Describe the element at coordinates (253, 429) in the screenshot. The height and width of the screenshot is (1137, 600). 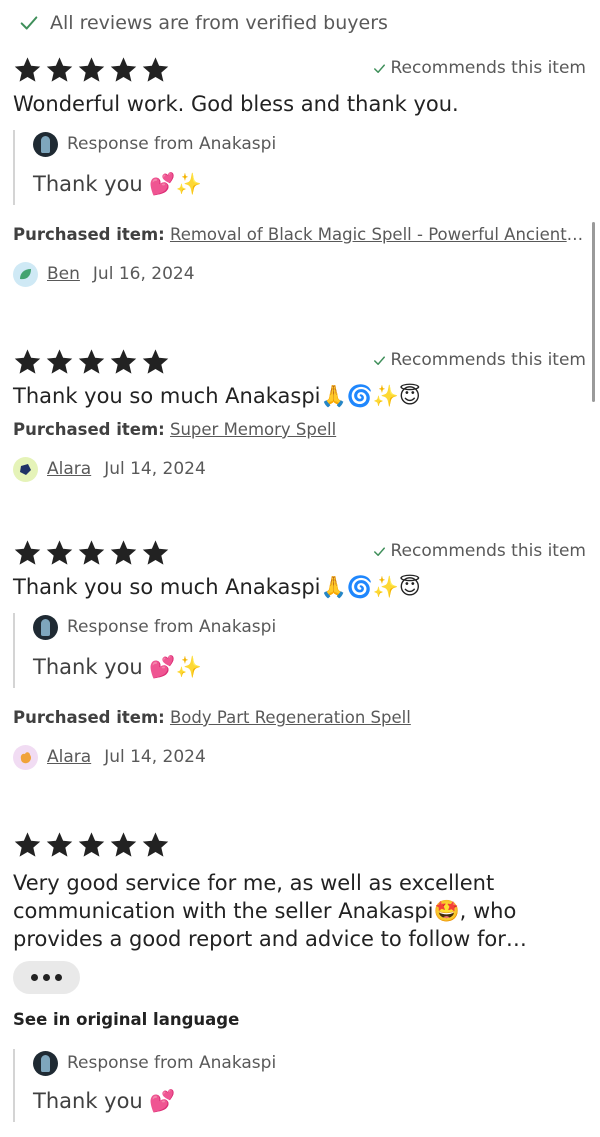
I see `purchased-item-link: Super Memory Spell` at that location.